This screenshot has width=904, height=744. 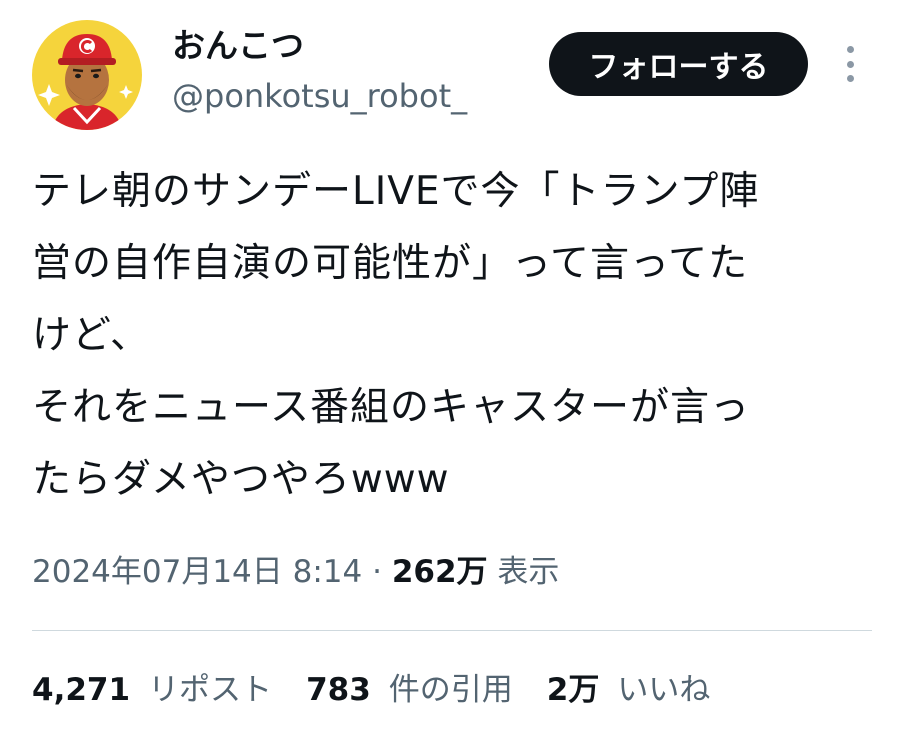 I want to click on likes-stat: 2万 いいね, so click(x=629, y=690).